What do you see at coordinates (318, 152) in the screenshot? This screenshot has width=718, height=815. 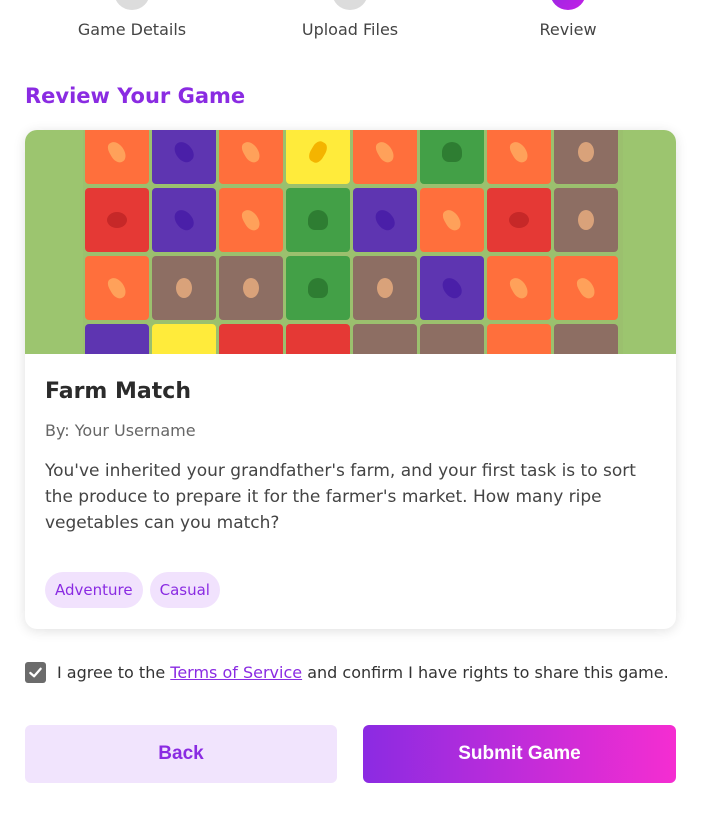 I see `corn-icon` at bounding box center [318, 152].